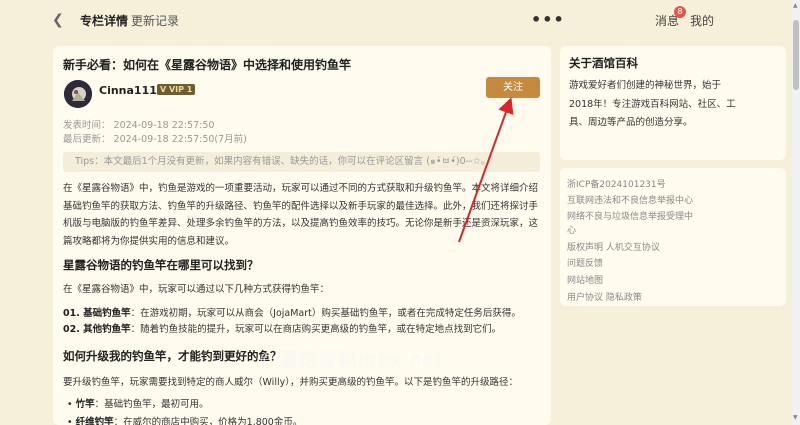 Image resolution: width=800 pixels, height=425 pixels. I want to click on heading-where-to-find: 星露谷物语的钓鱼竿在哪里可以找到？, so click(161, 265).